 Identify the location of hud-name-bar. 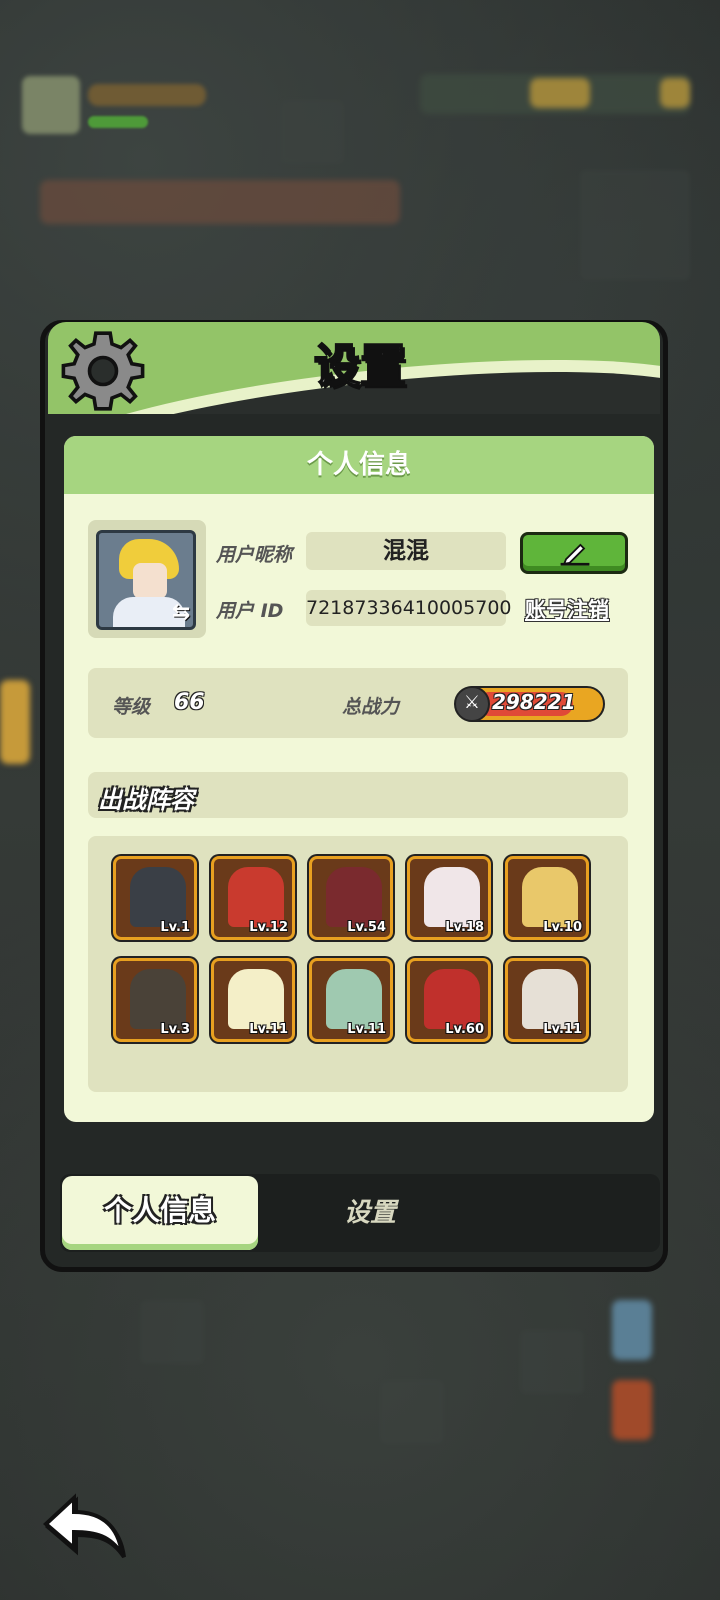
(147, 95).